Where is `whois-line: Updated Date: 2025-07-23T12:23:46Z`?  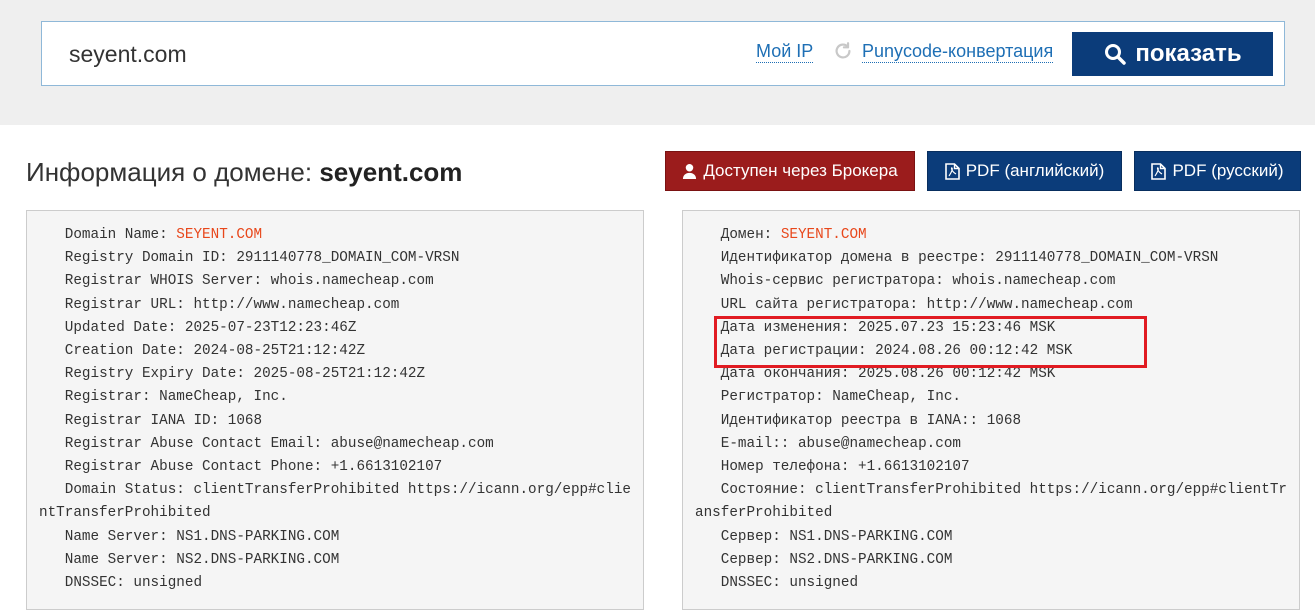 whois-line: Updated Date: 2025-07-23T12:23:46Z is located at coordinates (210, 327).